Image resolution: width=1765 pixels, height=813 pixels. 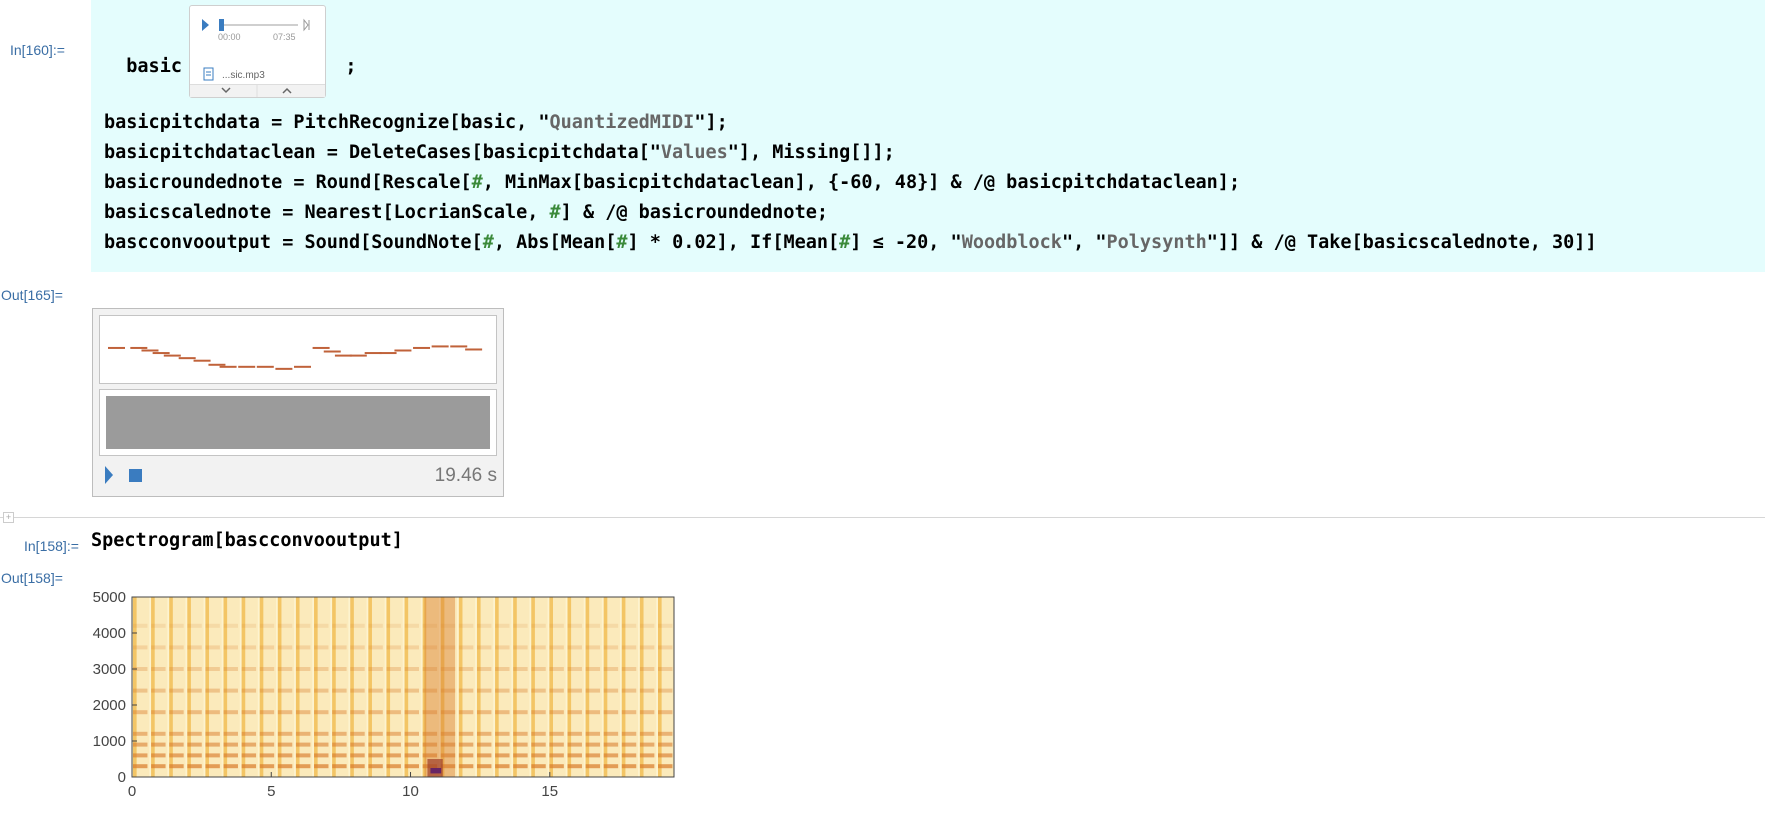 I want to click on chevron-up-icon, so click(x=287, y=90).